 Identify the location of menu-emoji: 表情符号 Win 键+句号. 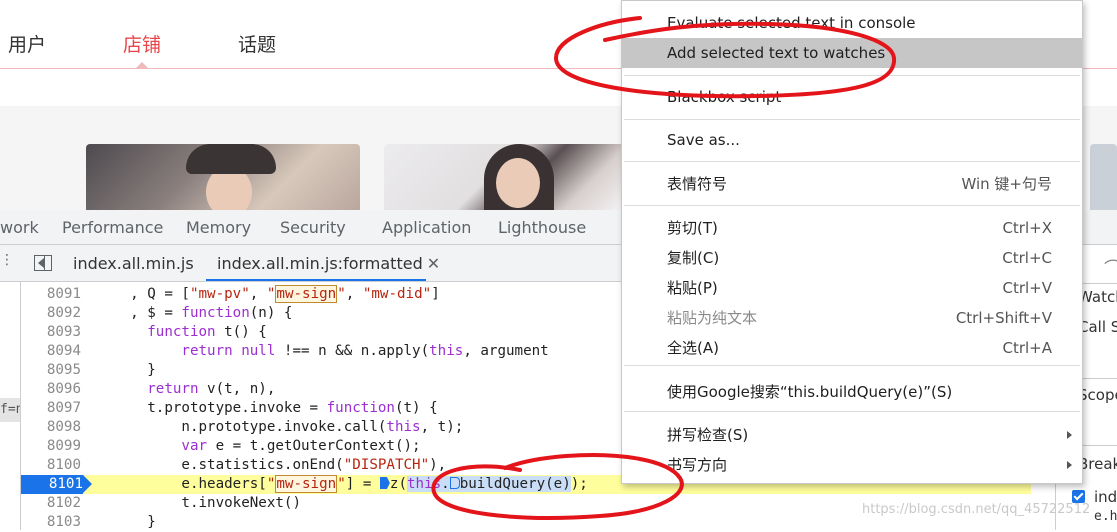
(852, 184).